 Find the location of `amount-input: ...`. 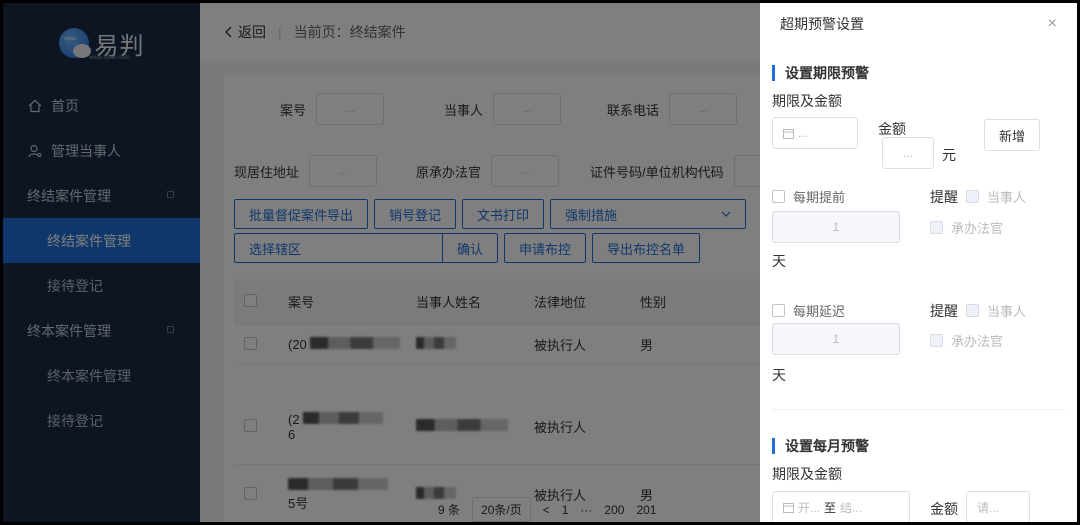

amount-input: ... is located at coordinates (908, 153).